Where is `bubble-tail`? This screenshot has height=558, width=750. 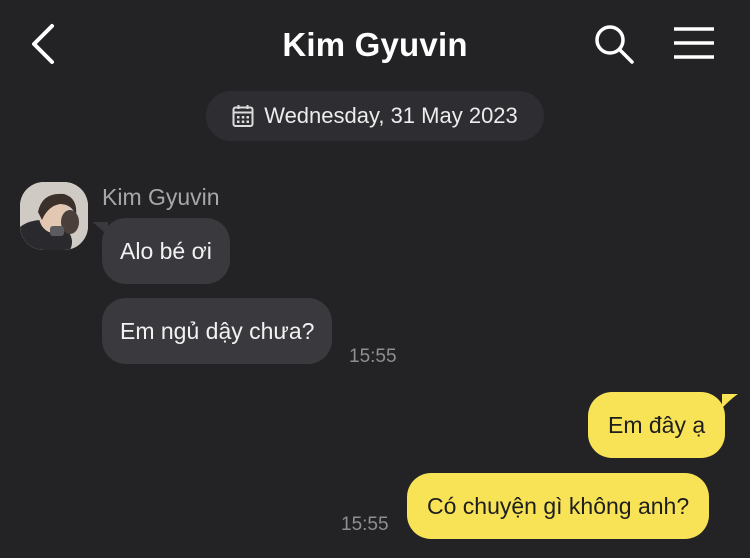
bubble-tail is located at coordinates (730, 401).